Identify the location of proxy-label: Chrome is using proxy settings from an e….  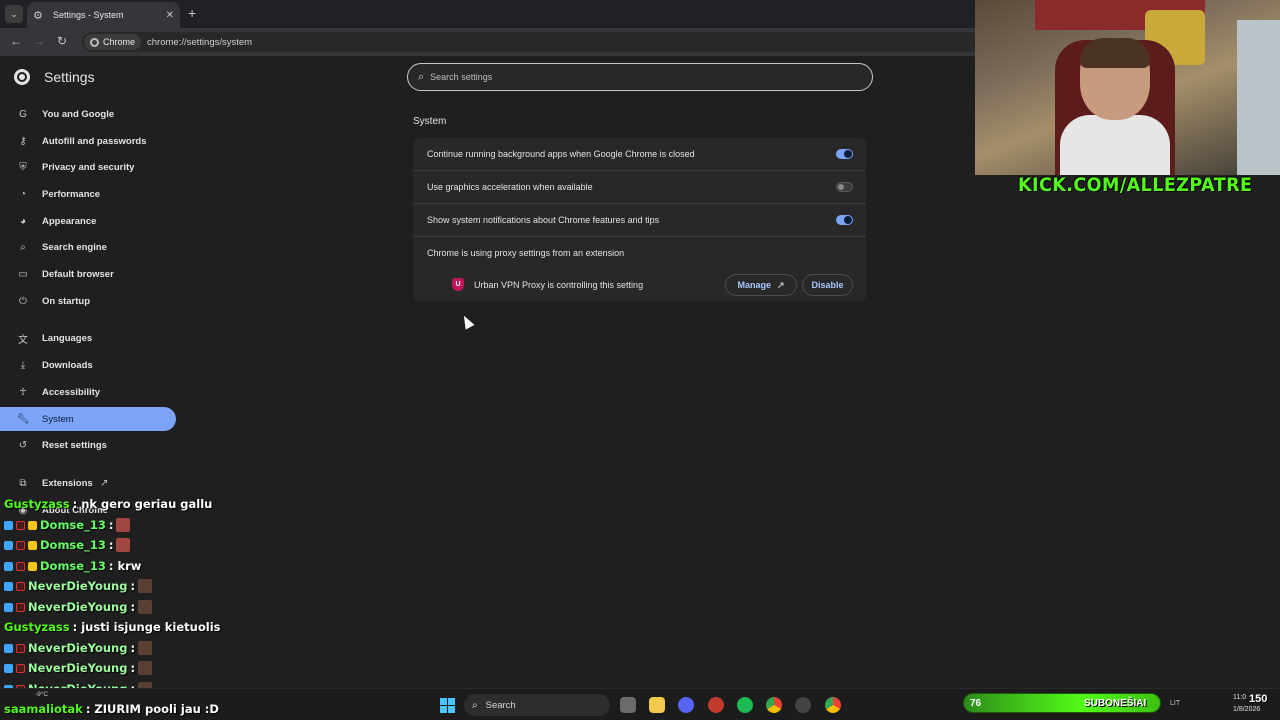
(526, 253).